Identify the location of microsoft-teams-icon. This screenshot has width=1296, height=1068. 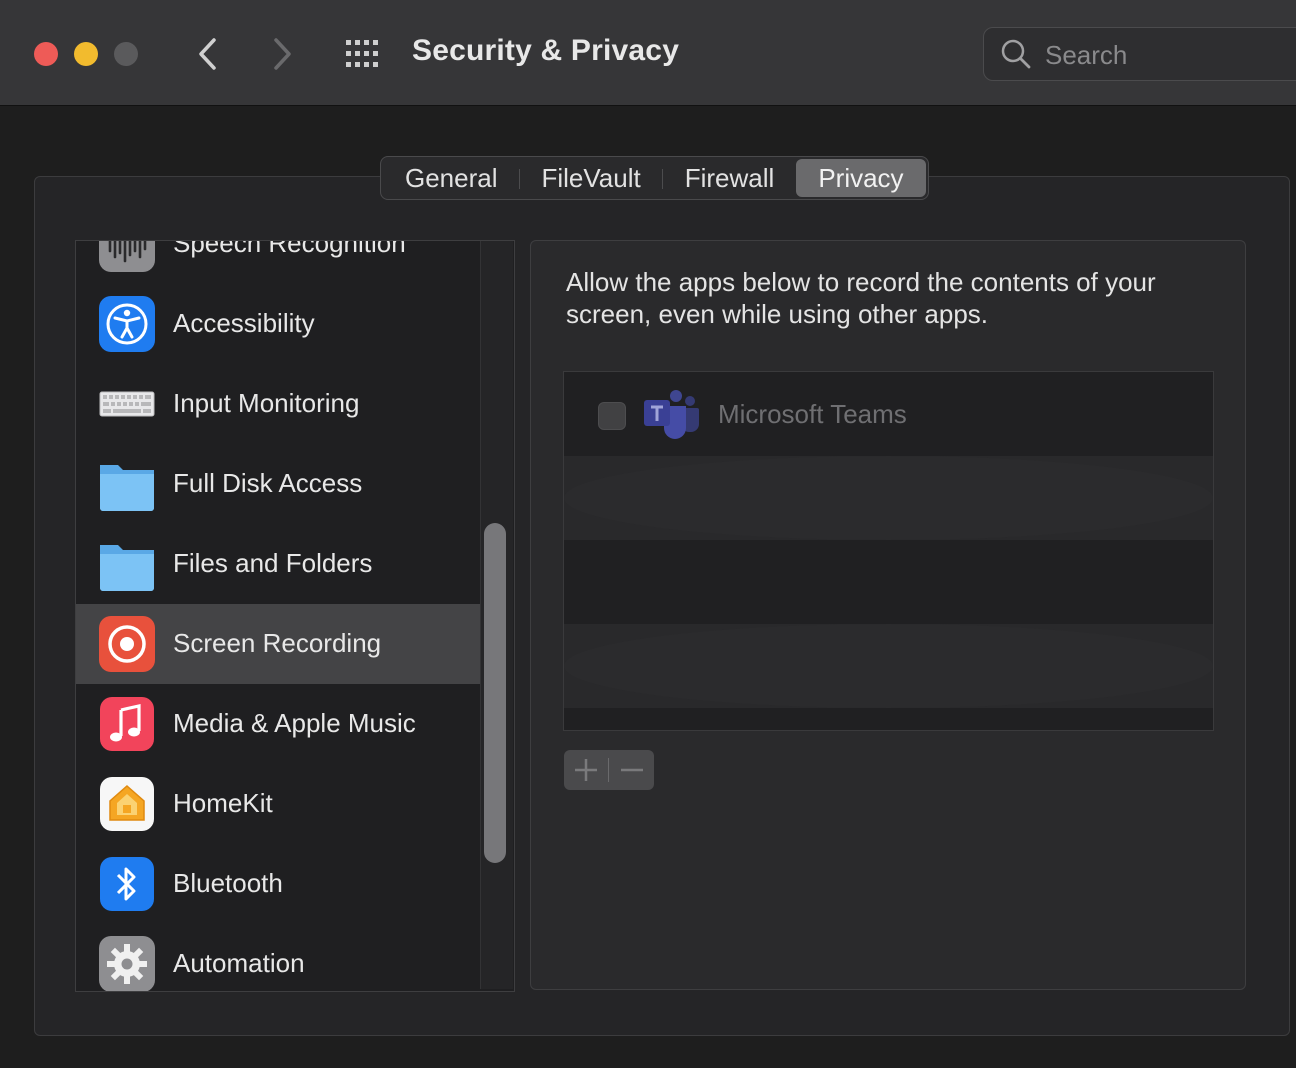
(671, 414).